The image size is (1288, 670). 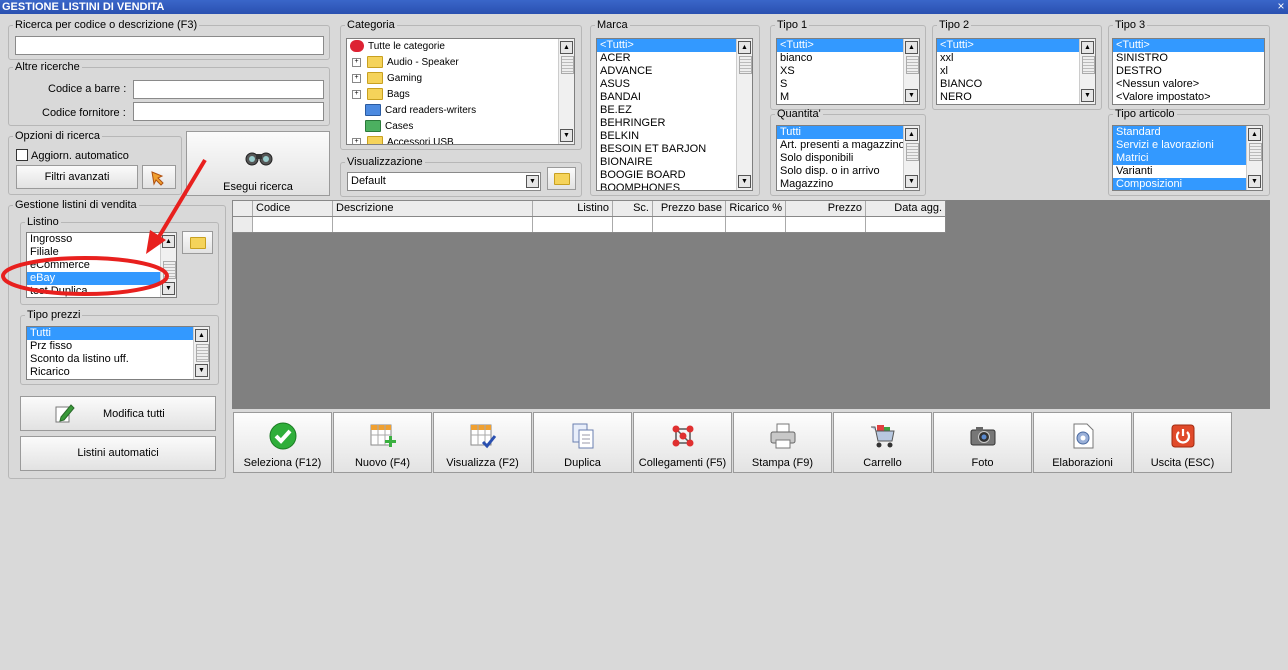 I want to click on edit-all-button: Modifica tutti, so click(x=118, y=413).